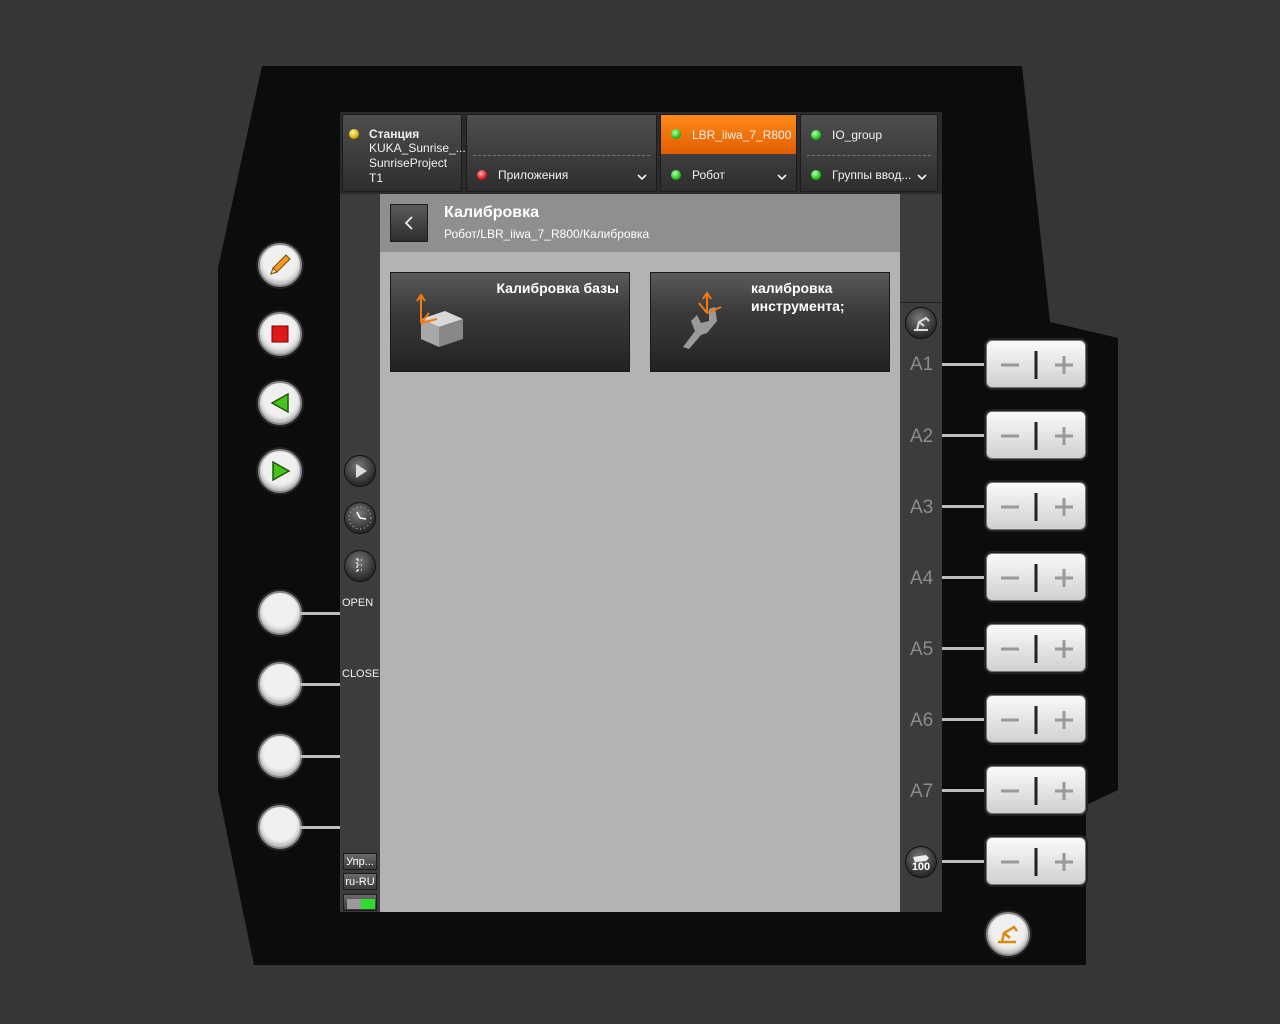  What do you see at coordinates (510, 322) in the screenshot?
I see `base-calibration-card: Калибровка базы` at bounding box center [510, 322].